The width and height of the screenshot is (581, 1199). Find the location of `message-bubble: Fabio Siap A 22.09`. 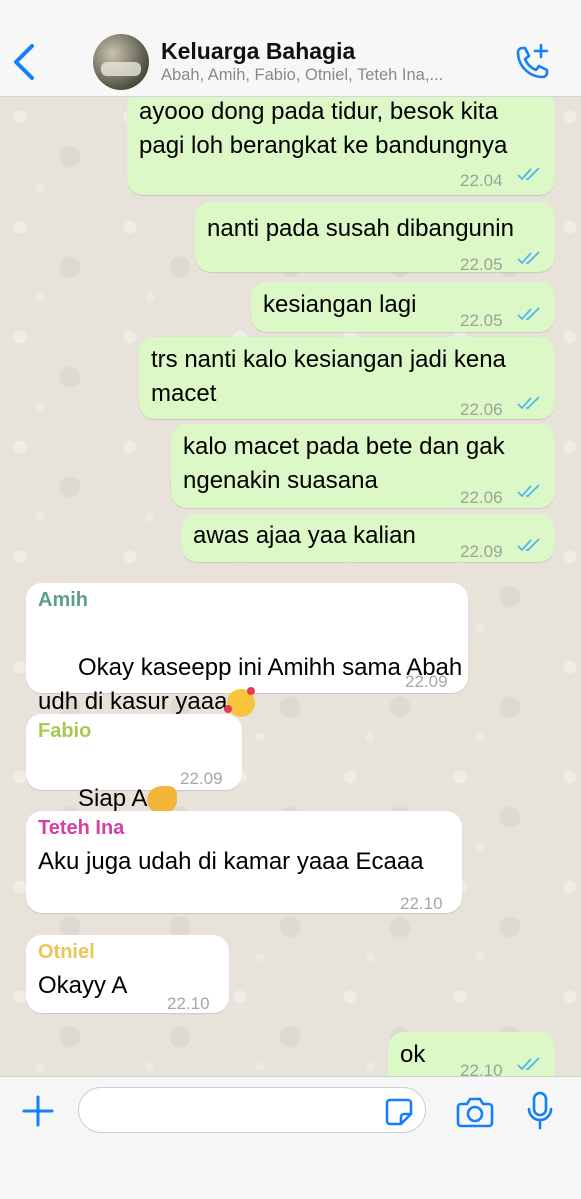

message-bubble: Fabio Siap A 22.09 is located at coordinates (134, 764).